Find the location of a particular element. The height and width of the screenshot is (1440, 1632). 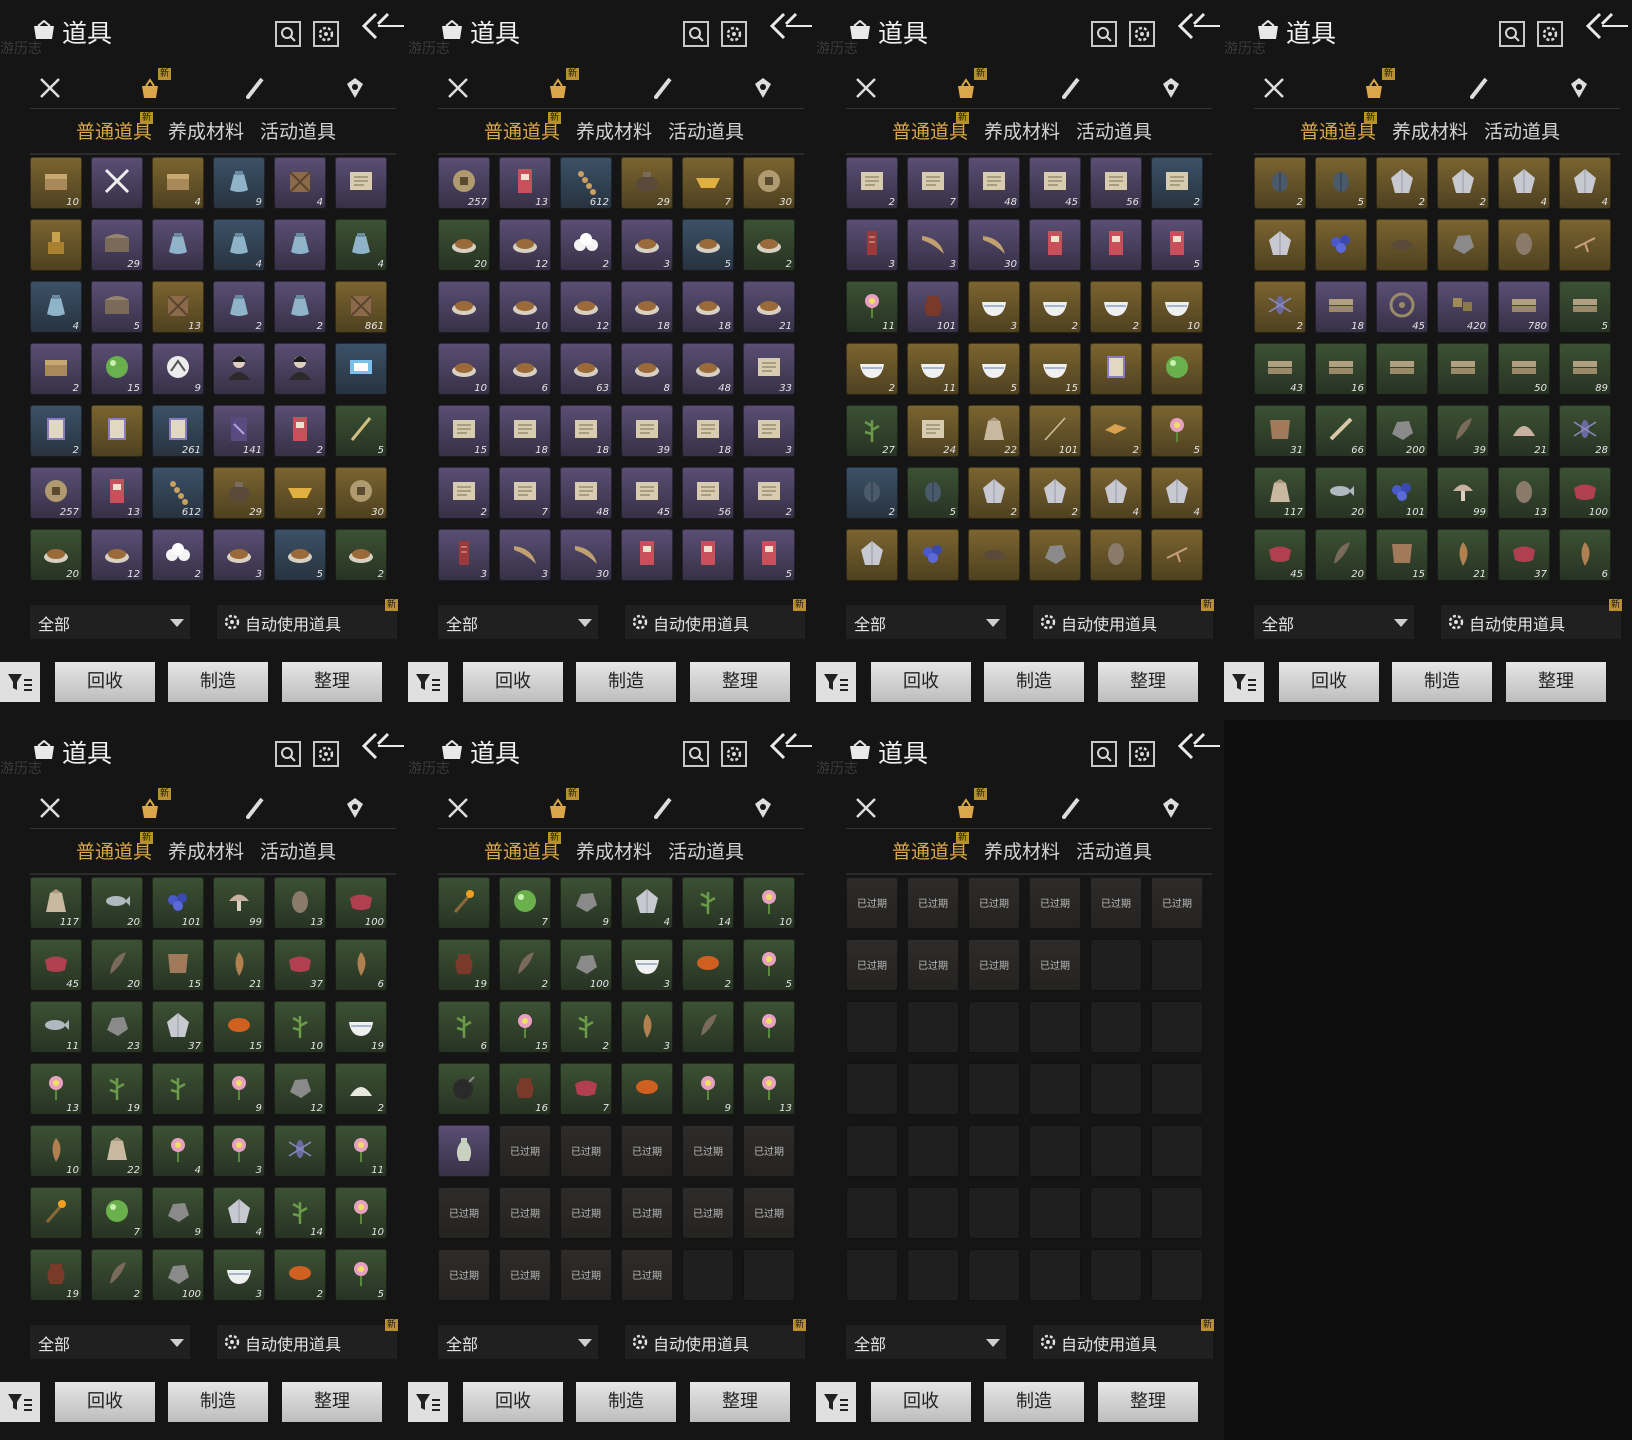

item-slot: 861 is located at coordinates (361, 307).